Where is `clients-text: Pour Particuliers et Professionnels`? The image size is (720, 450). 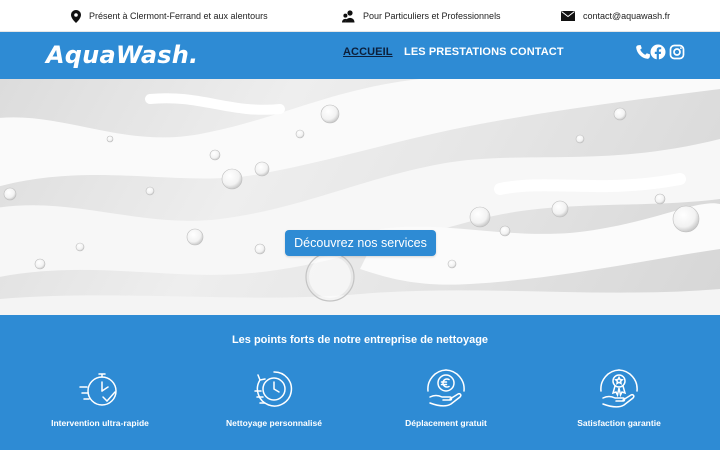 clients-text: Pour Particuliers et Professionnels is located at coordinates (432, 16).